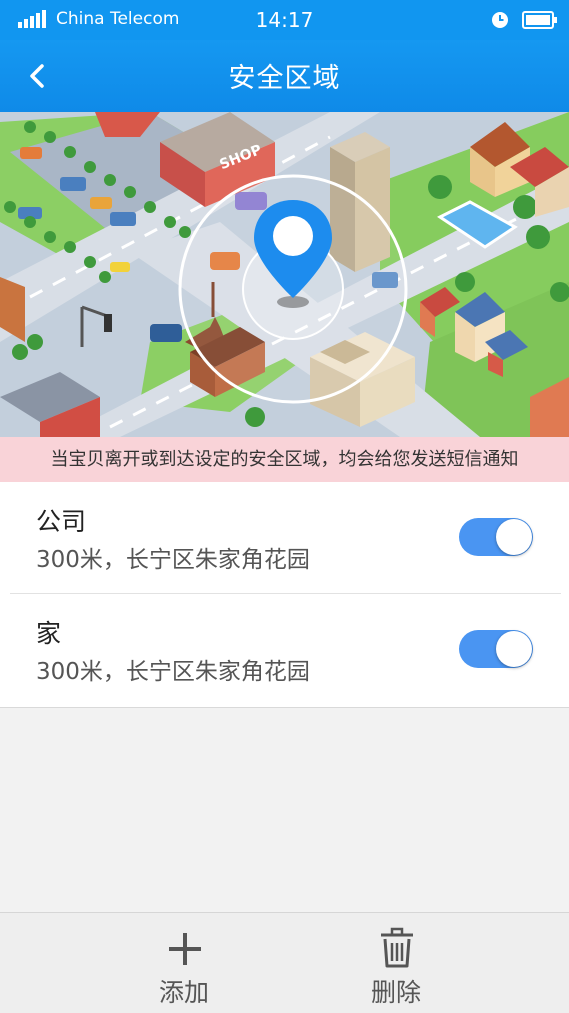  What do you see at coordinates (284, 650) in the screenshot?
I see `list-item: 家 300米，长宁区朱家角花园` at bounding box center [284, 650].